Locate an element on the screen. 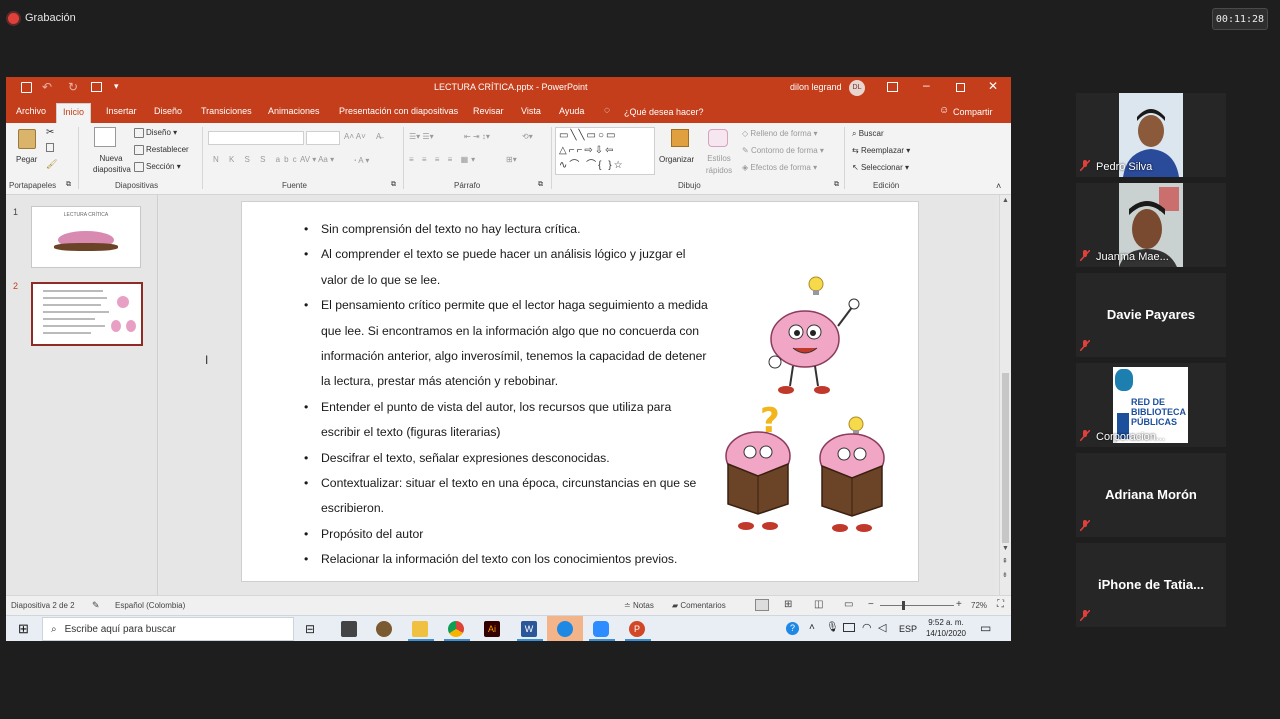 This screenshot has width=1280, height=719. text-direction-icon: ⟲▾ is located at coordinates (527, 136).